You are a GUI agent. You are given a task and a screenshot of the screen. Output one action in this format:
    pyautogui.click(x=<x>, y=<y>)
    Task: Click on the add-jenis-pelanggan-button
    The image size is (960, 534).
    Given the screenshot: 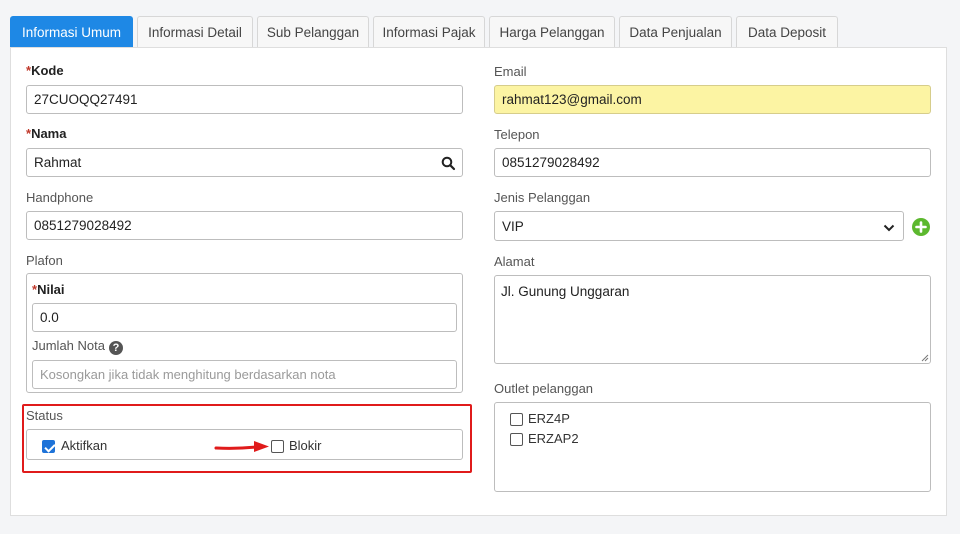 What is the action you would take?
    pyautogui.click(x=921, y=227)
    